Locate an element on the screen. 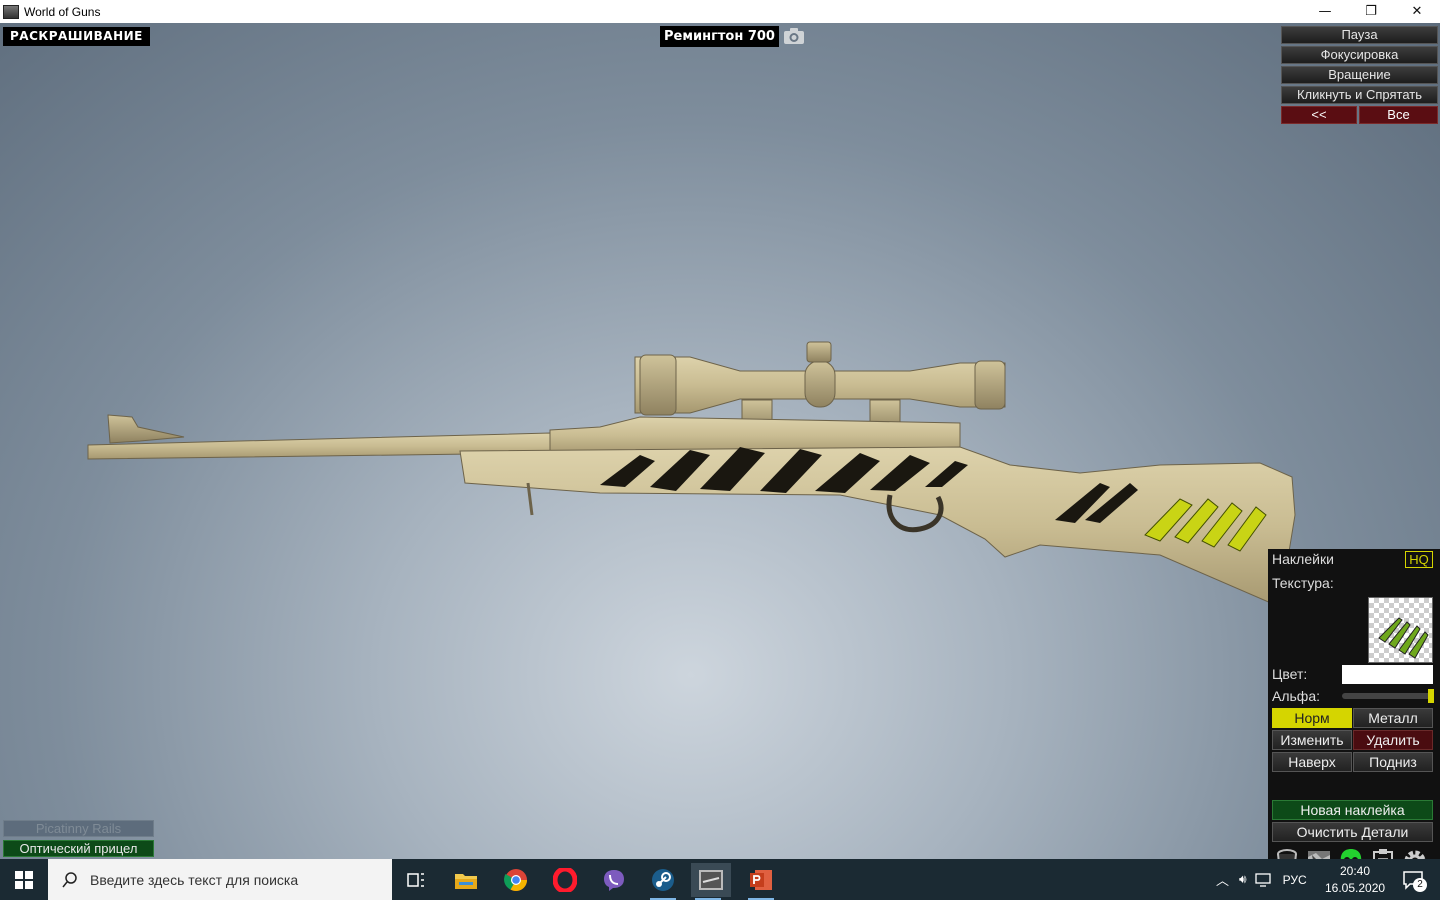 This screenshot has width=1440, height=900. alpha-slider is located at coordinates (1388, 696).